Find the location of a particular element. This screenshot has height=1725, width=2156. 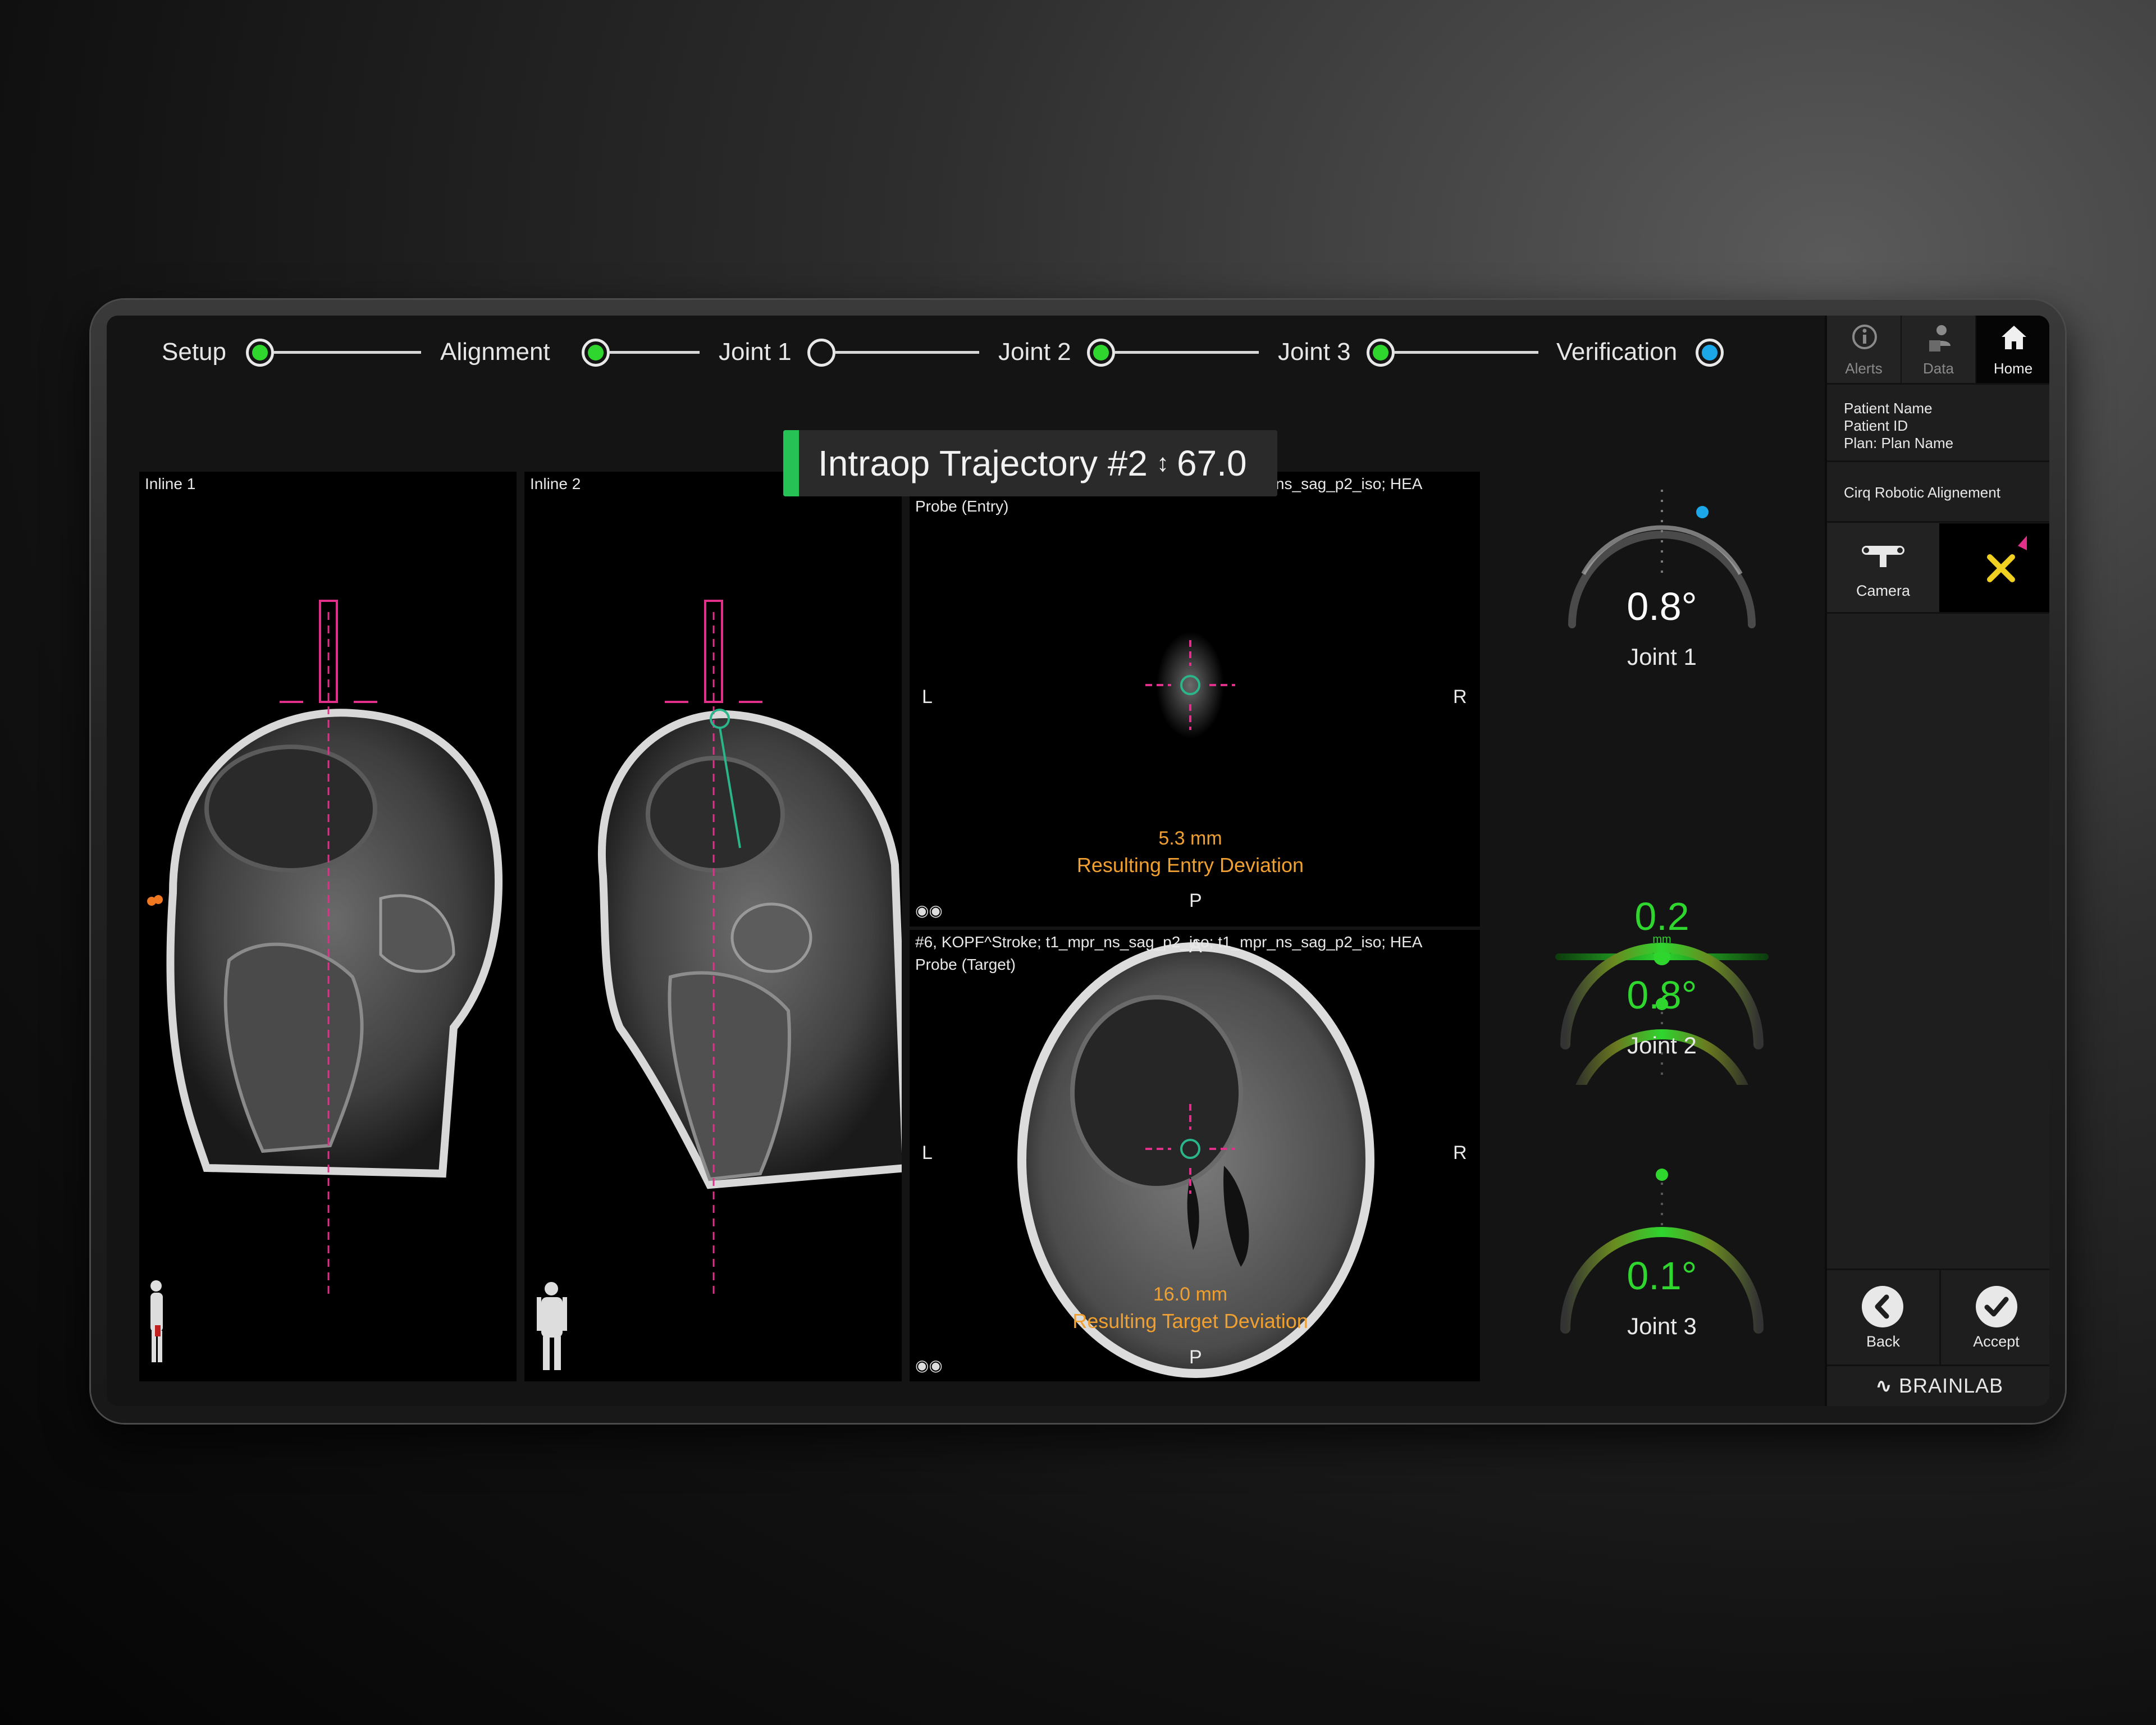

step-alignment-indicator is located at coordinates (596, 353).